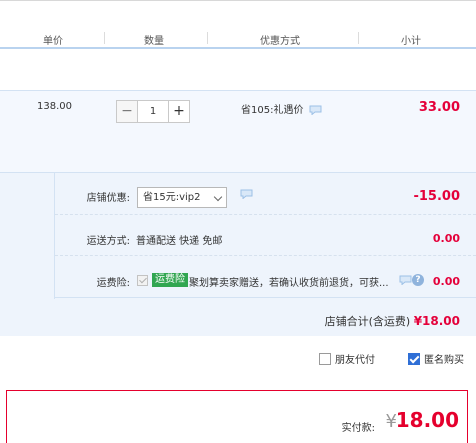 The image size is (476, 443). I want to click on quantity-input: 1, so click(153, 111).